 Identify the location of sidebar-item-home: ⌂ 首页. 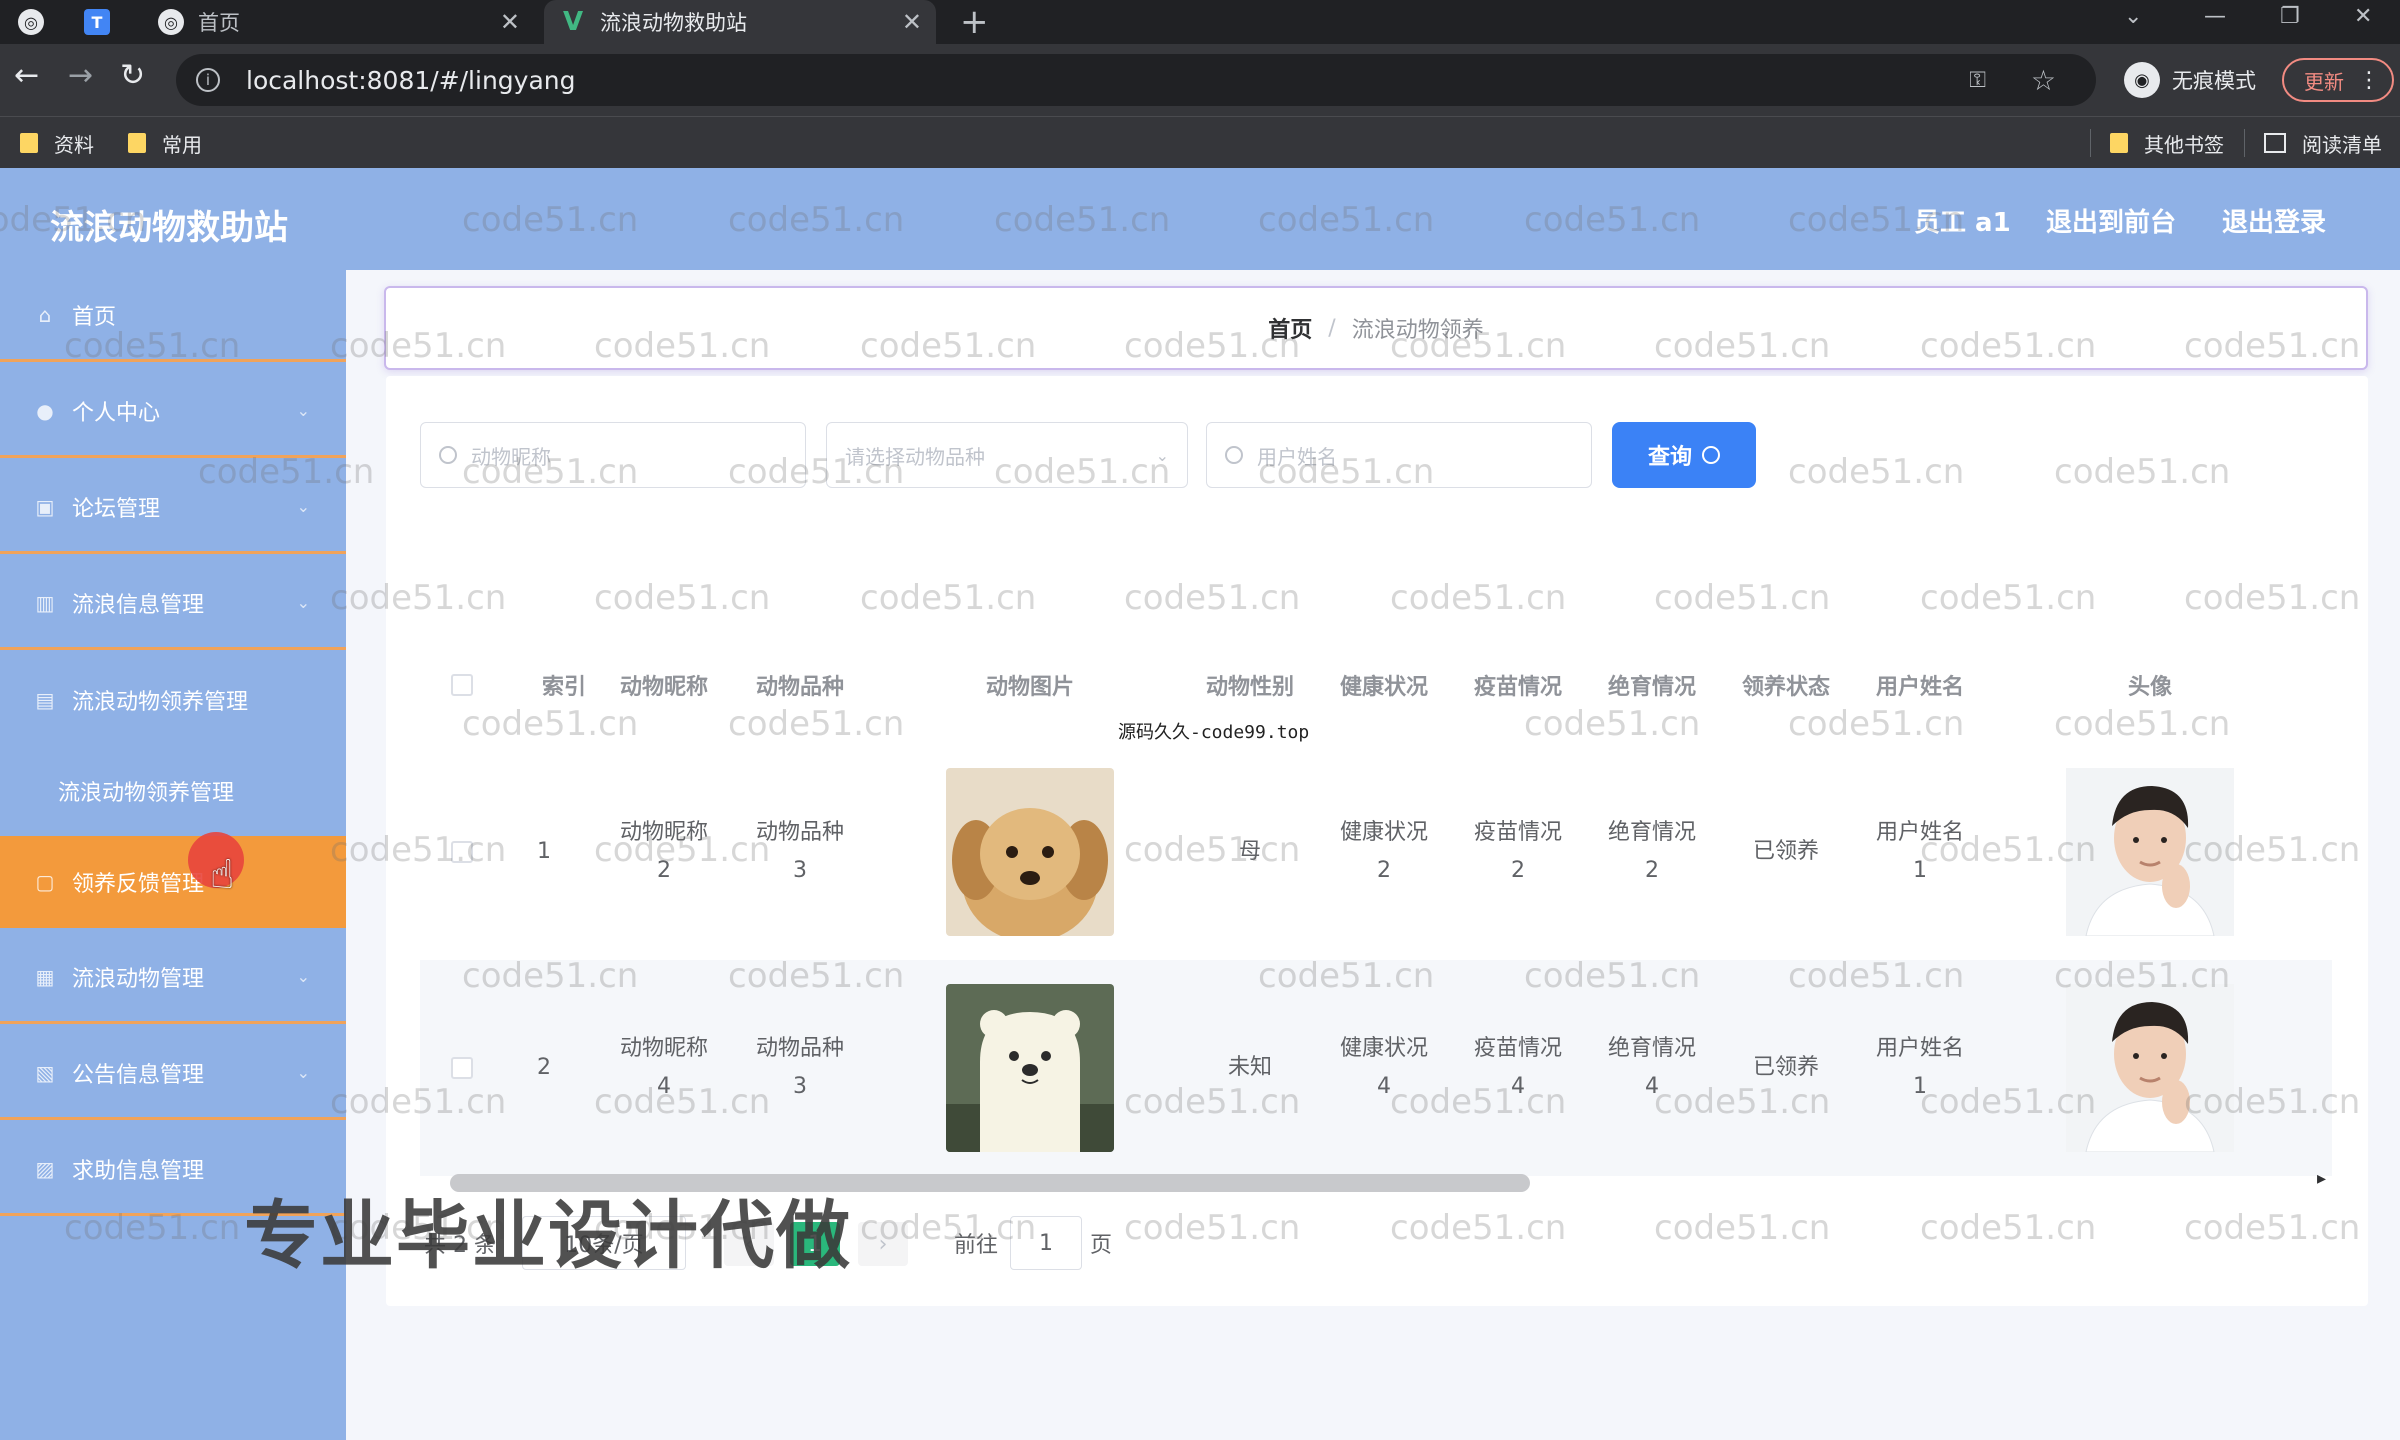
(173, 316).